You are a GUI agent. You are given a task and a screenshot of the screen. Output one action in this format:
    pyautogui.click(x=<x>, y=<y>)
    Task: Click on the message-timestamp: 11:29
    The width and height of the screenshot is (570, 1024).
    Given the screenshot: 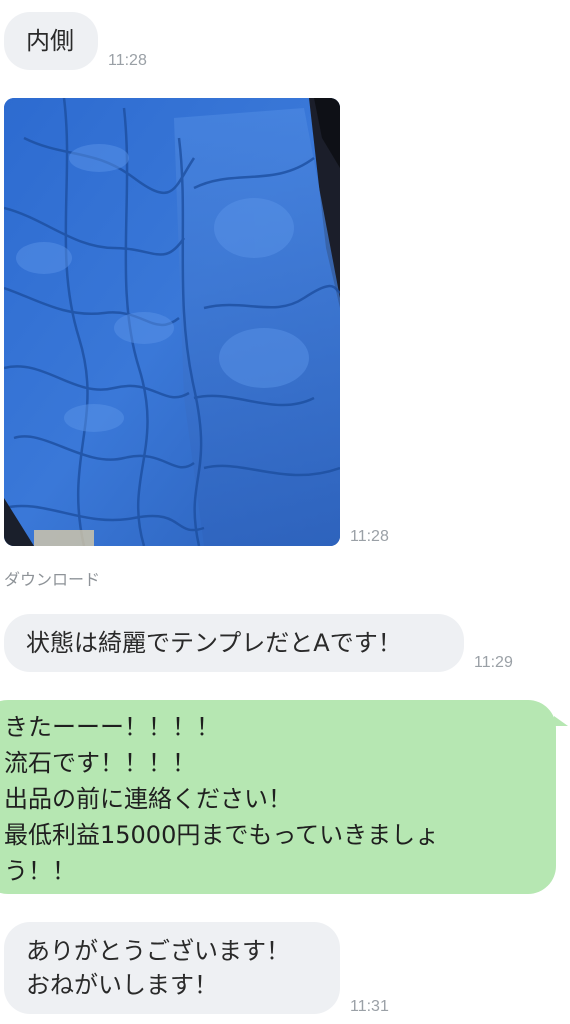 What is the action you would take?
    pyautogui.click(x=493, y=662)
    